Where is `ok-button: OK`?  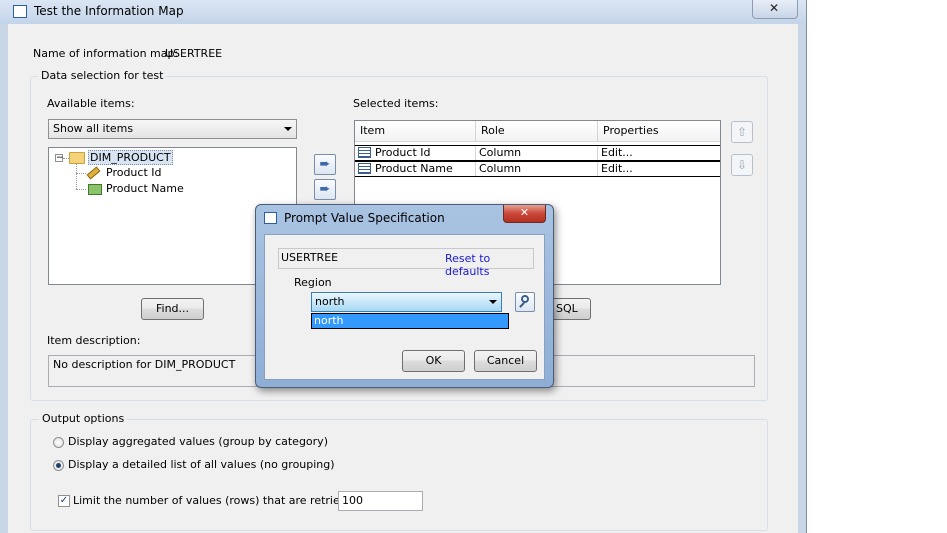 ok-button: OK is located at coordinates (433, 361).